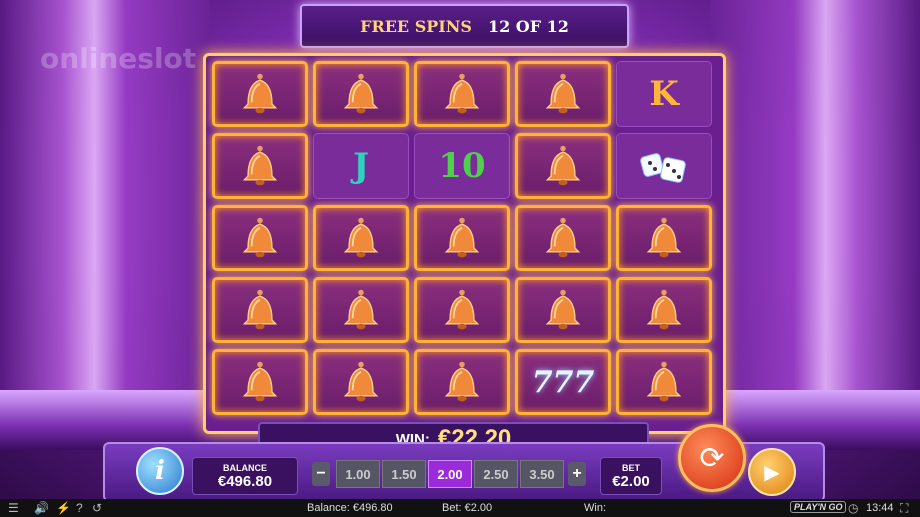 Image resolution: width=920 pixels, height=517 pixels. What do you see at coordinates (245, 467) in the screenshot?
I see `balance-label: BALANCE` at bounding box center [245, 467].